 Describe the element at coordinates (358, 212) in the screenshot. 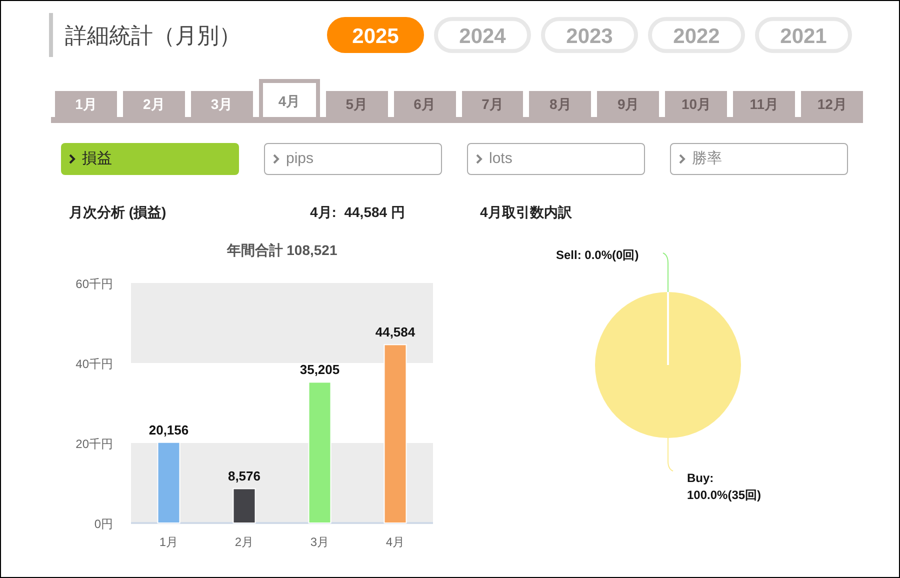

I see `month-total: 4月: 44,584 円` at that location.